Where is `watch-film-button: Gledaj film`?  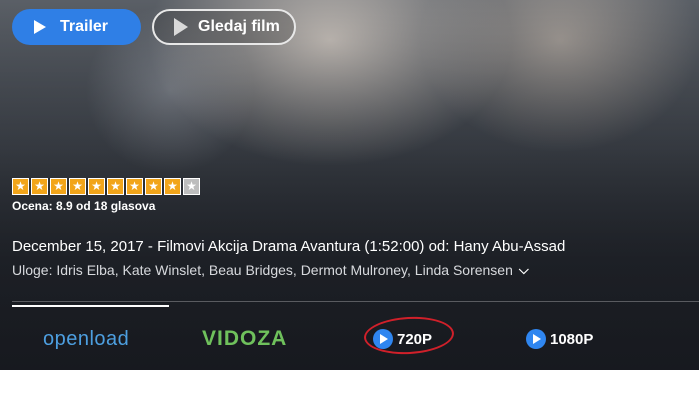
watch-film-button: Gledaj film is located at coordinates (224, 27).